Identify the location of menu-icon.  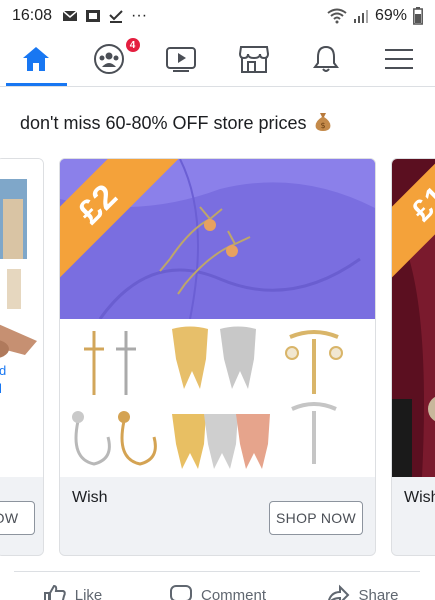
(398, 59).